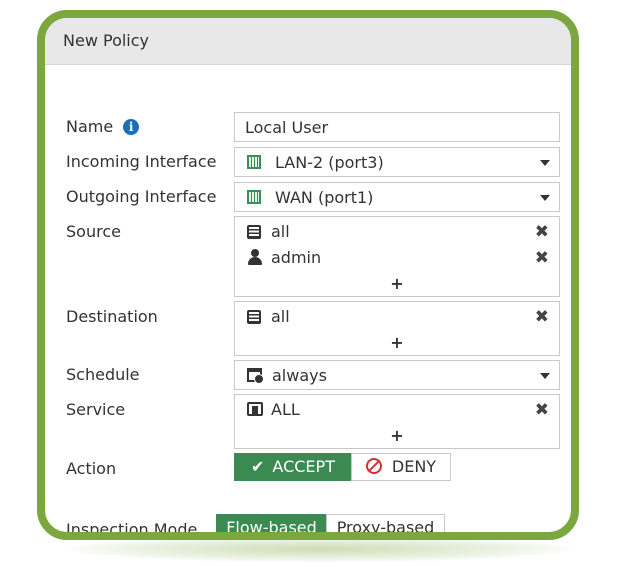  I want to click on incoming-interface-value: LAN-2 (port3), so click(329, 162).